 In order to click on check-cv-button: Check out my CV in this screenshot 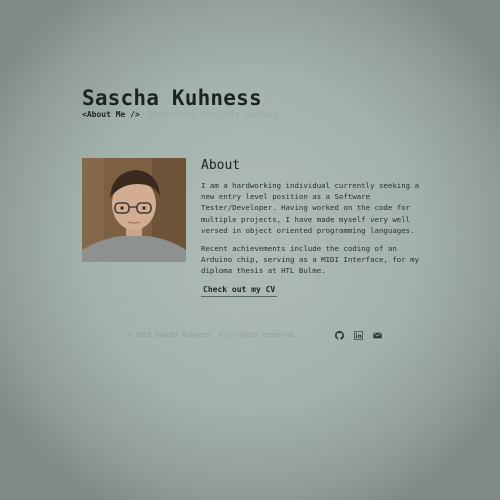, I will do `click(239, 291)`.